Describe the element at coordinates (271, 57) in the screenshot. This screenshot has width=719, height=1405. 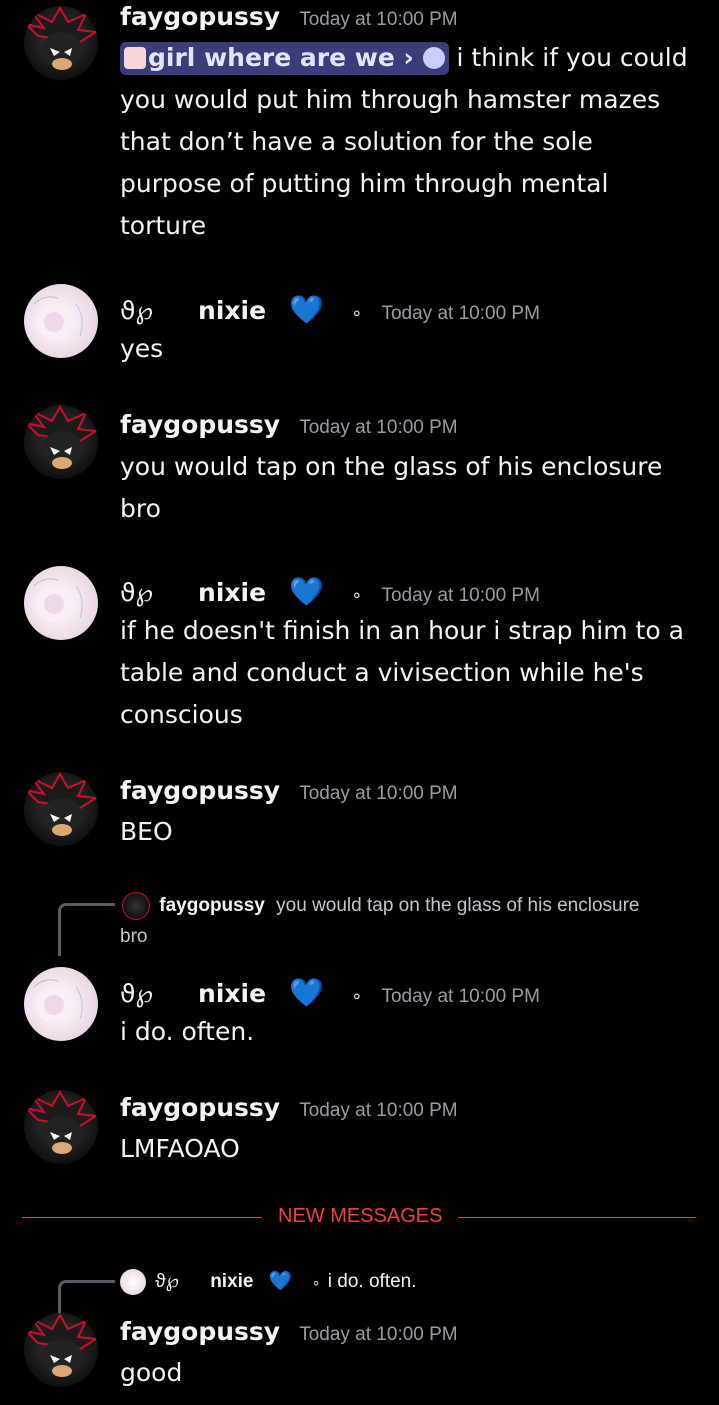
I see `channel-pill-label: girl where are we` at that location.